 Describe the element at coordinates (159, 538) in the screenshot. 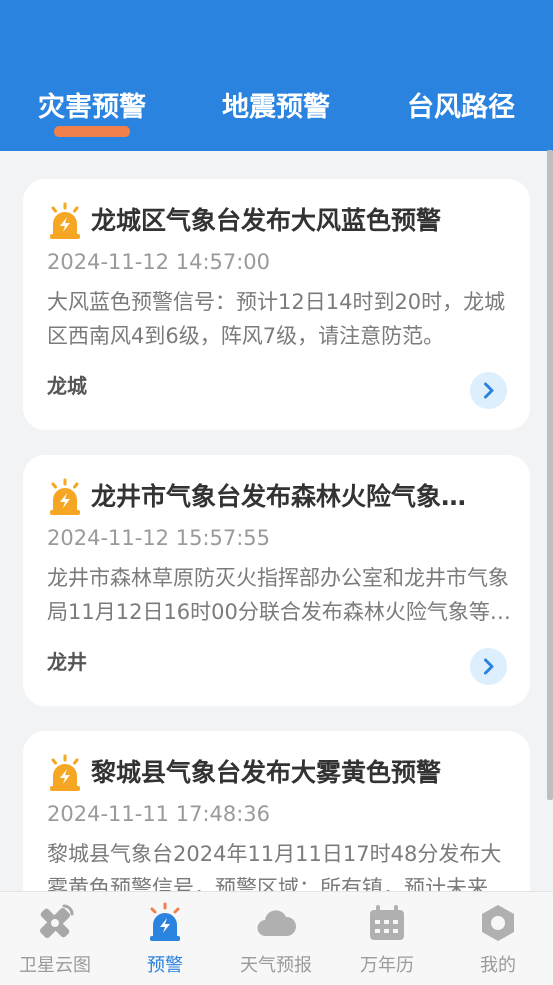

I see `alert-time: 2024-11-12 15:57:55` at that location.